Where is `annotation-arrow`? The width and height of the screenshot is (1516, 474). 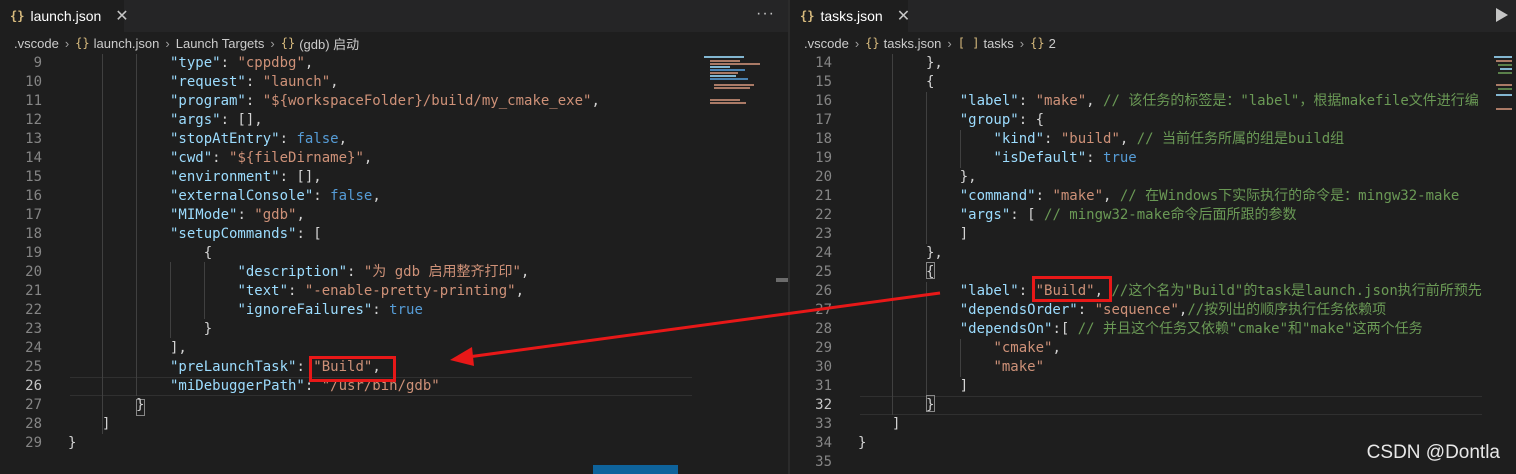
annotation-arrow is located at coordinates (695, 328).